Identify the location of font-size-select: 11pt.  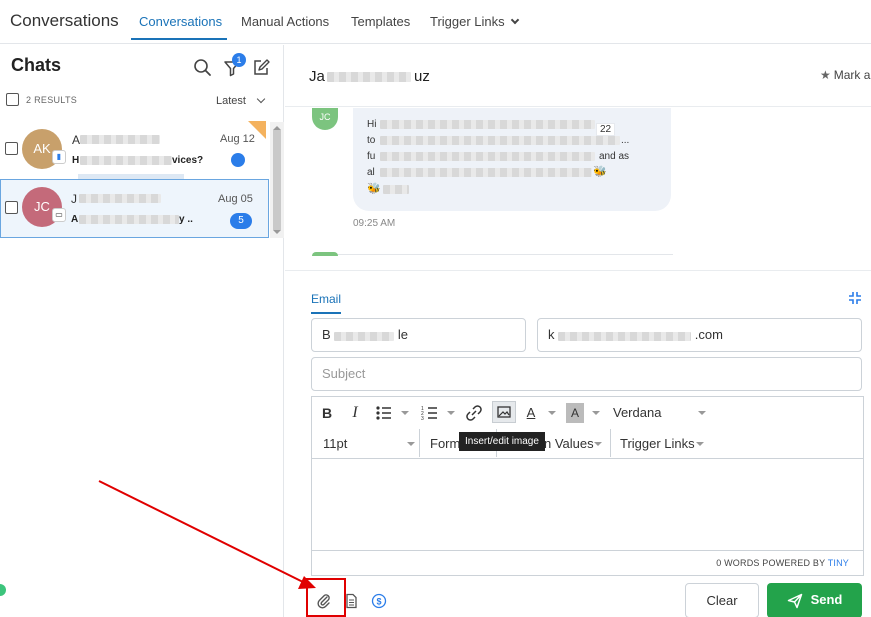
(335, 443).